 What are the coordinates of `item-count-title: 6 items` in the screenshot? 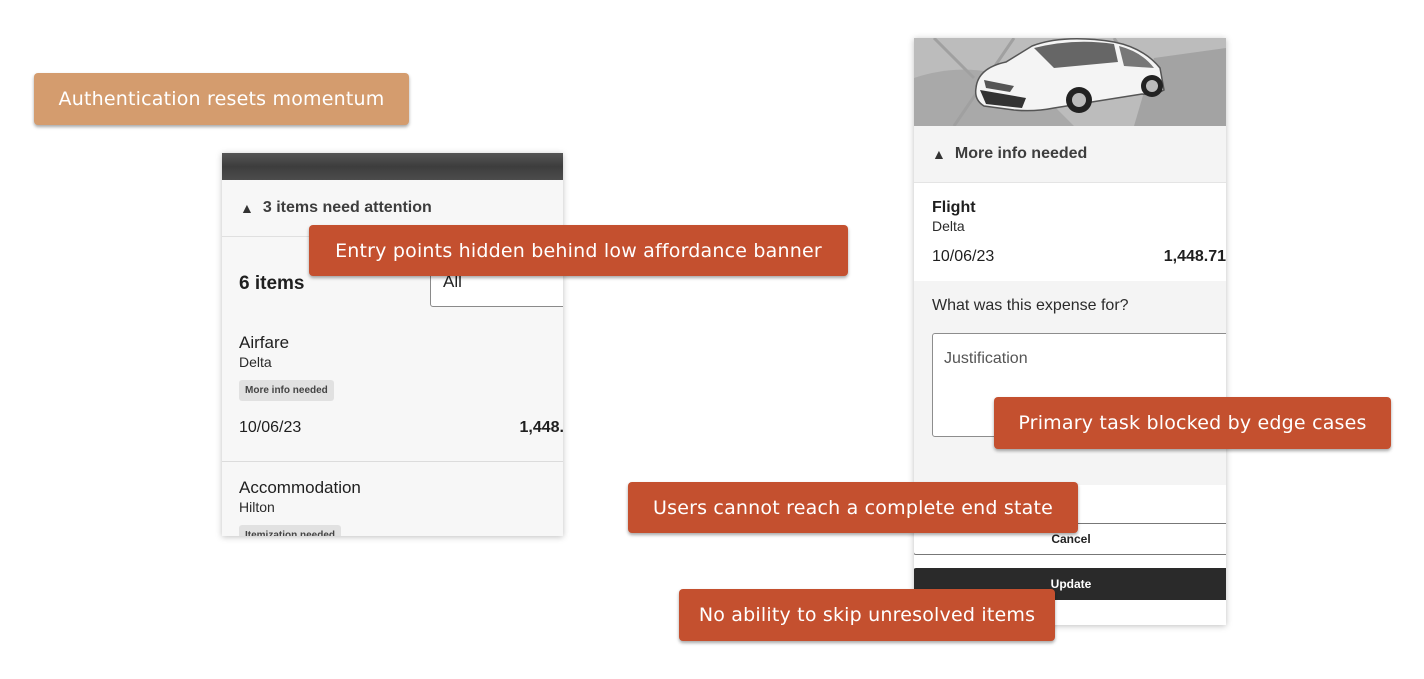 It's located at (272, 283).